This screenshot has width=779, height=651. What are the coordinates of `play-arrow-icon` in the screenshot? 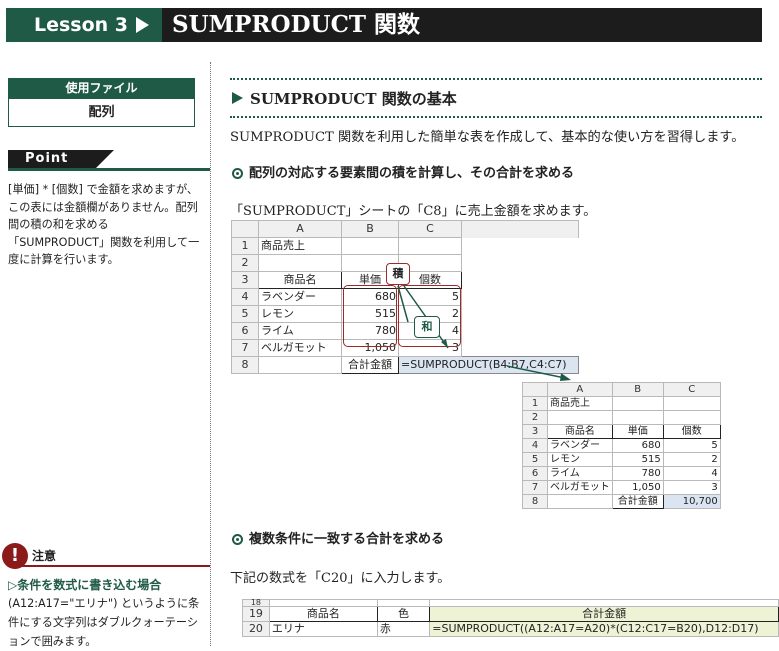 It's located at (142, 25).